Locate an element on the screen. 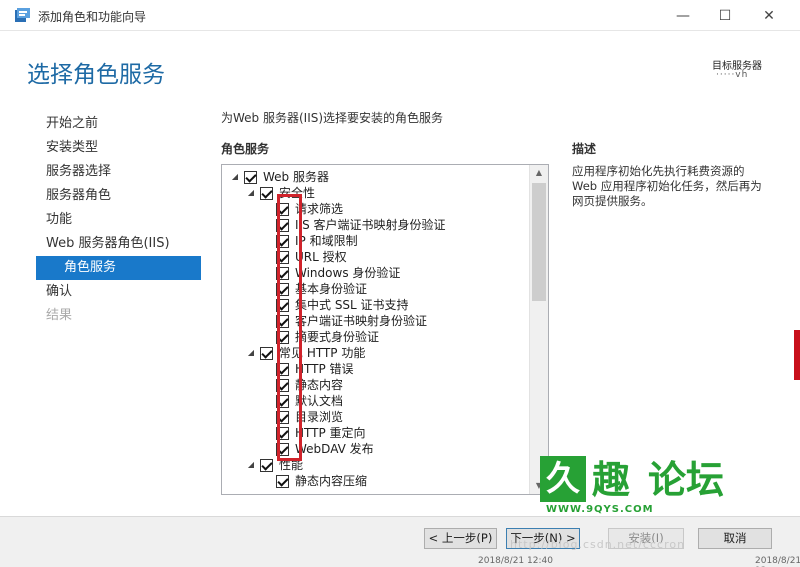  watermark-logo: 久 趣 论坛 WWW.9QYS.COM is located at coordinates (655, 486).